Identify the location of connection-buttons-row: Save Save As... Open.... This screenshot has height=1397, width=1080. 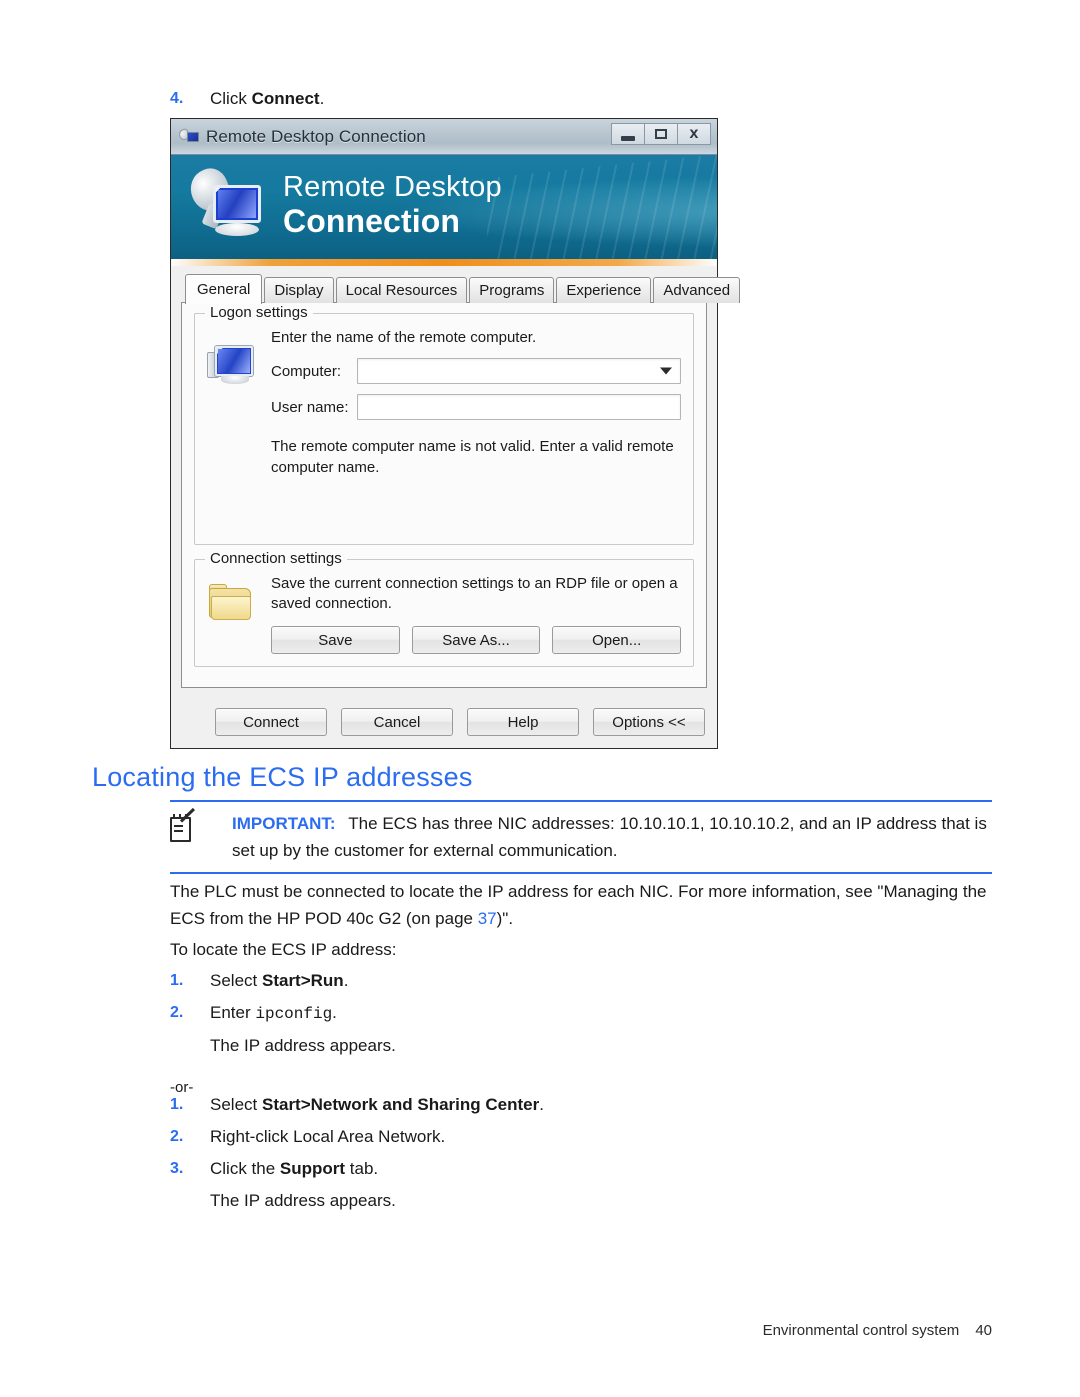
(476, 640).